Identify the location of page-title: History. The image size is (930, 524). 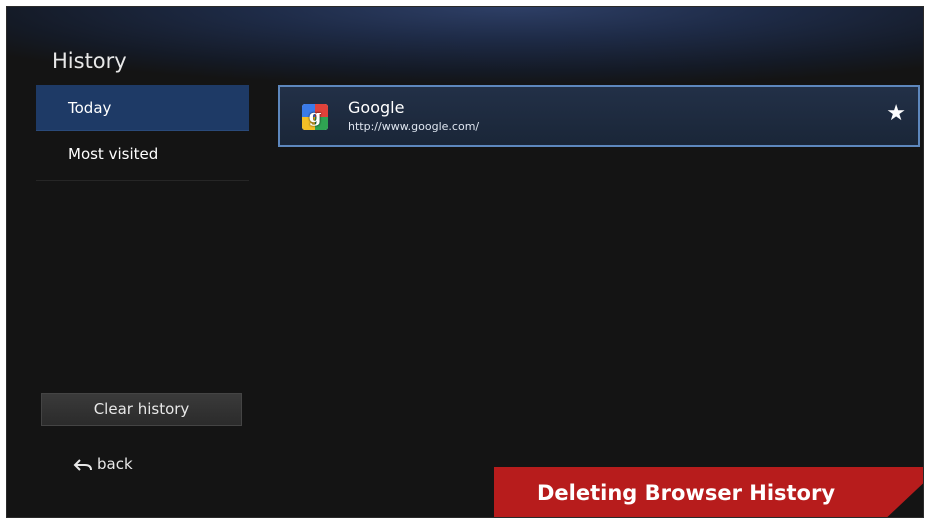
(89, 61).